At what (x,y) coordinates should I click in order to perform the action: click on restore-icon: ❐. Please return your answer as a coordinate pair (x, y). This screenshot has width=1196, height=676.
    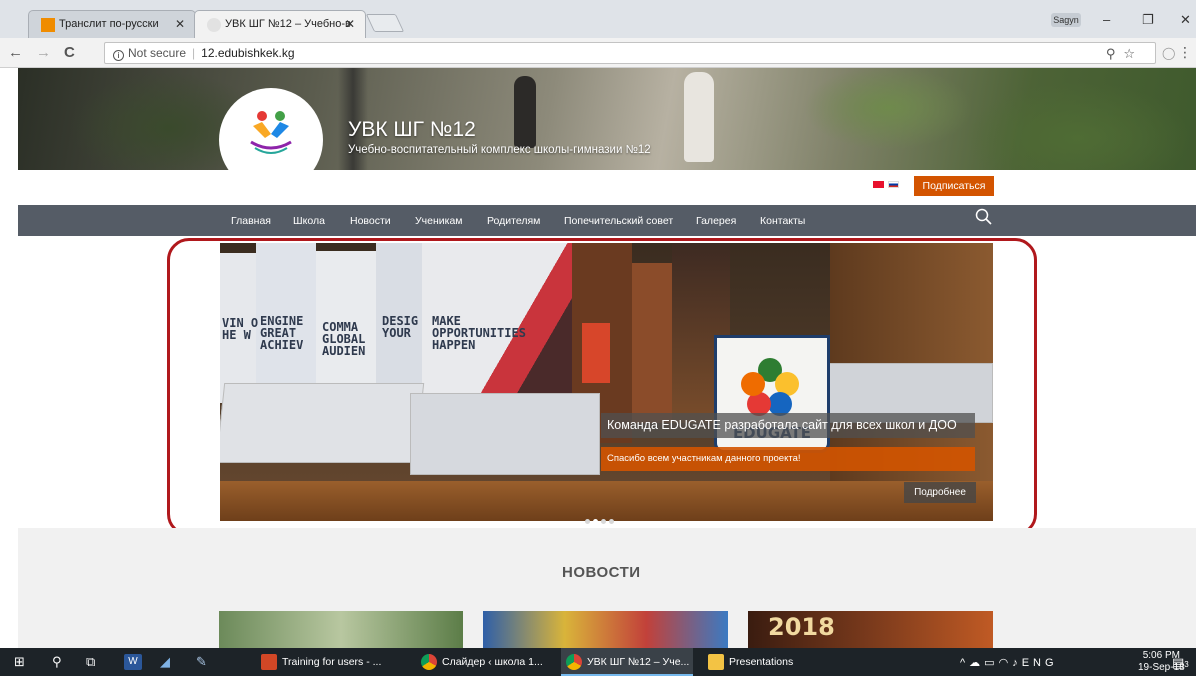
    Looking at the image, I should click on (1148, 20).